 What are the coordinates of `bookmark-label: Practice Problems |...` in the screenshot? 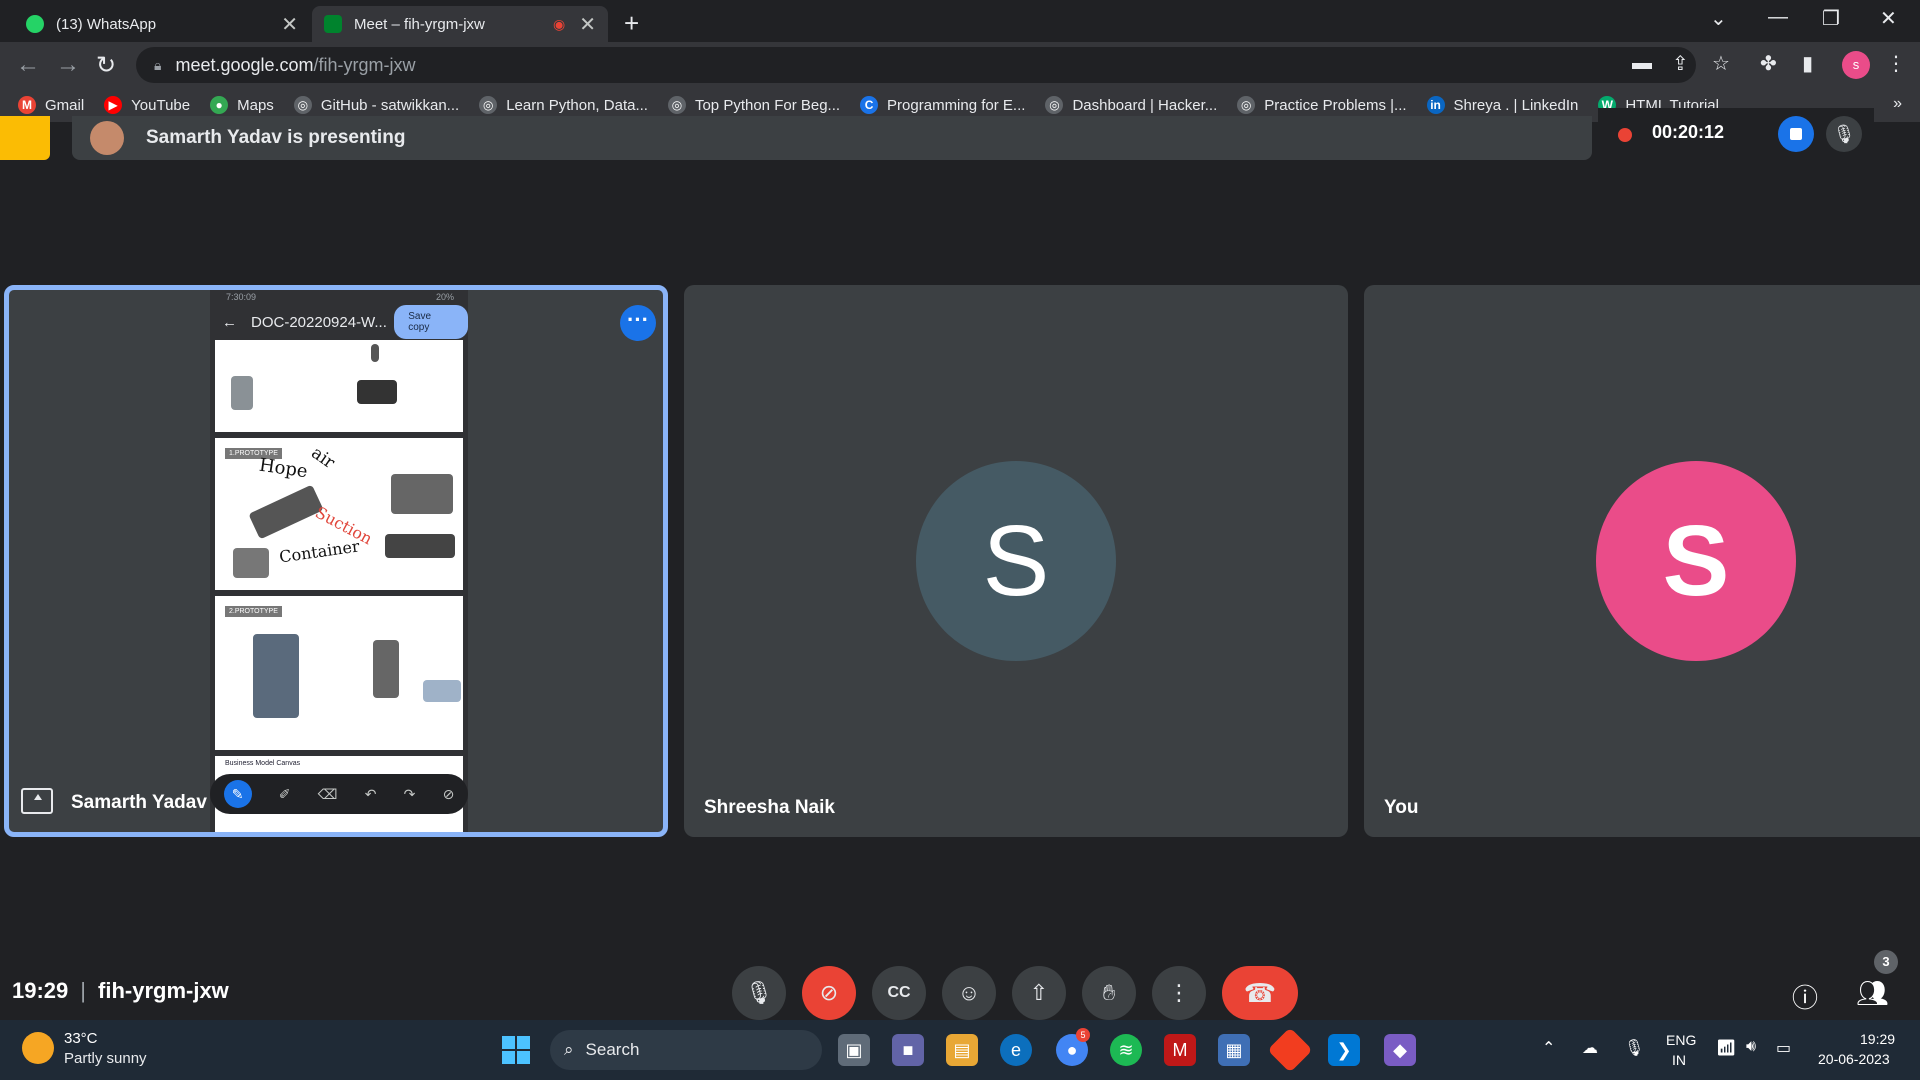 It's located at (1335, 105).